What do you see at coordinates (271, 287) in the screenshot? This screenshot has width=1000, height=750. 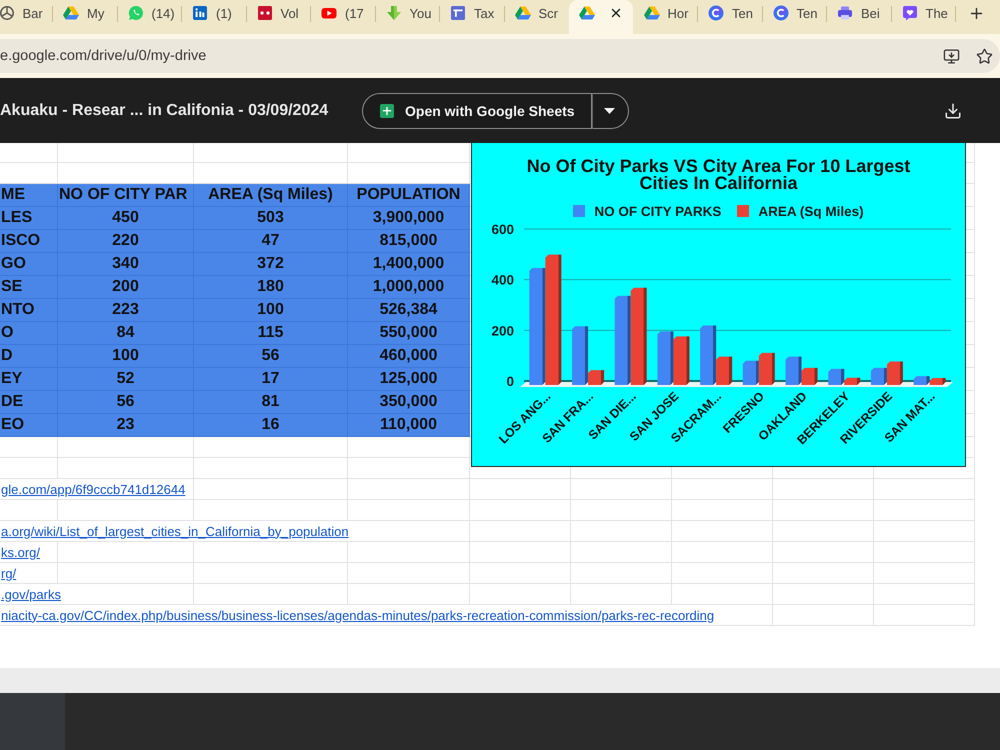 I see `table-cell: 180` at bounding box center [271, 287].